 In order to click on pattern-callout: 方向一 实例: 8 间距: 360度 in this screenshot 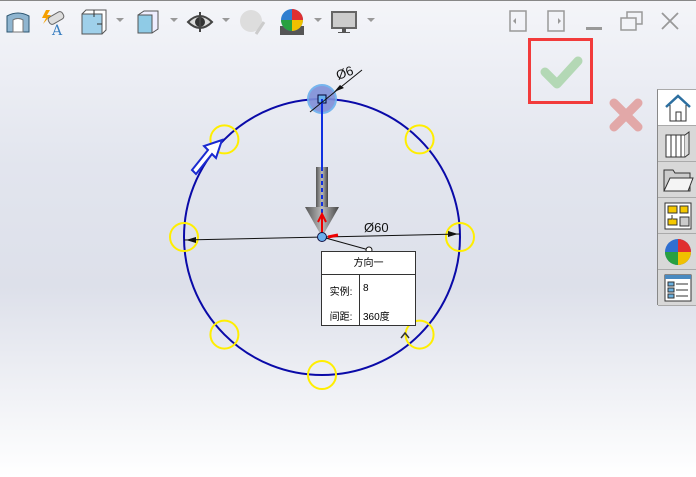, I will do `click(368, 288)`.